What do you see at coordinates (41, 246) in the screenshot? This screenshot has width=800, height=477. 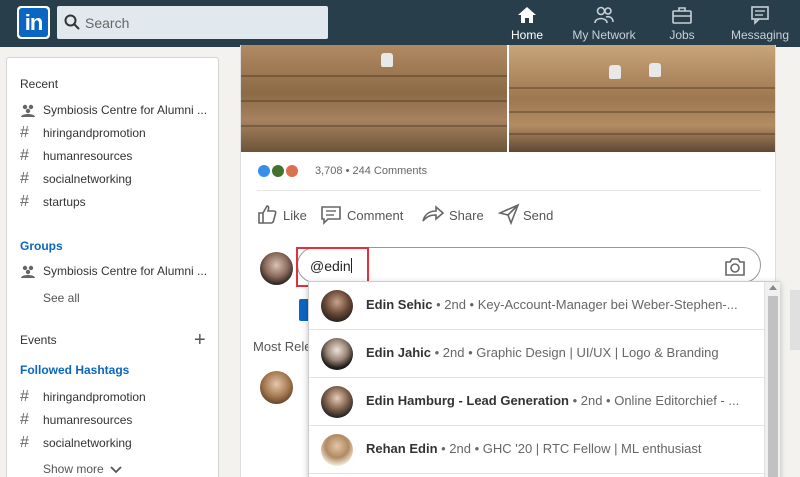 I see `groups-title: Groups` at bounding box center [41, 246].